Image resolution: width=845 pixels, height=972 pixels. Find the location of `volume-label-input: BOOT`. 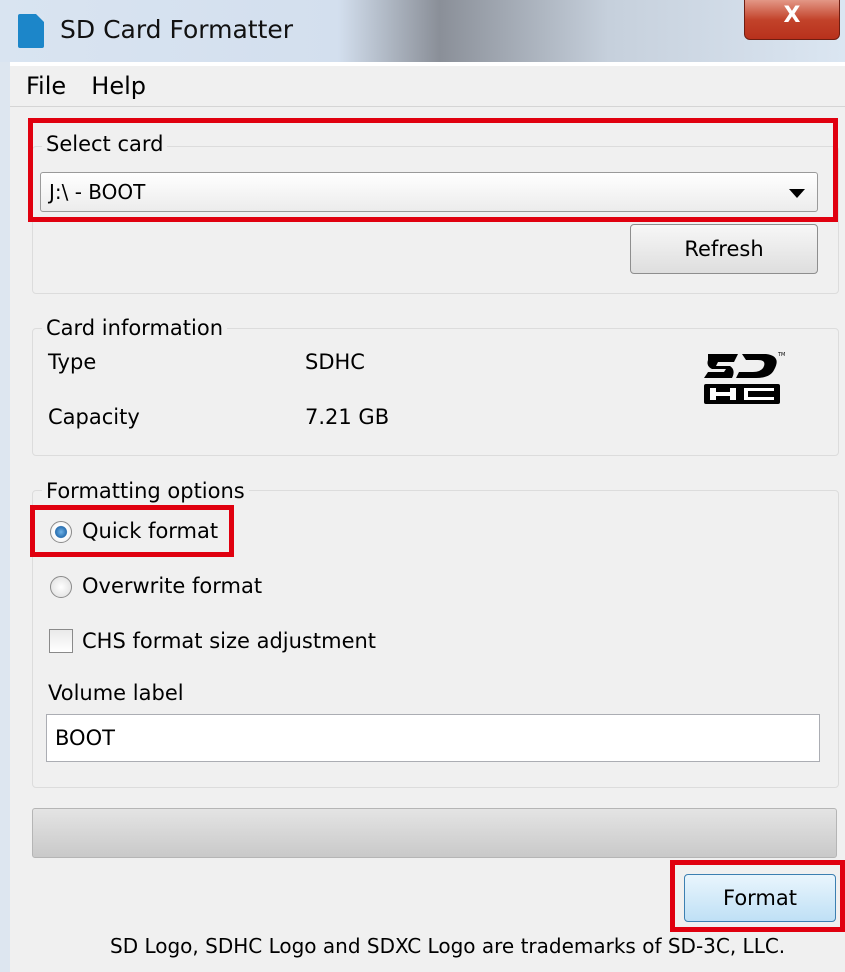

volume-label-input: BOOT is located at coordinates (433, 738).